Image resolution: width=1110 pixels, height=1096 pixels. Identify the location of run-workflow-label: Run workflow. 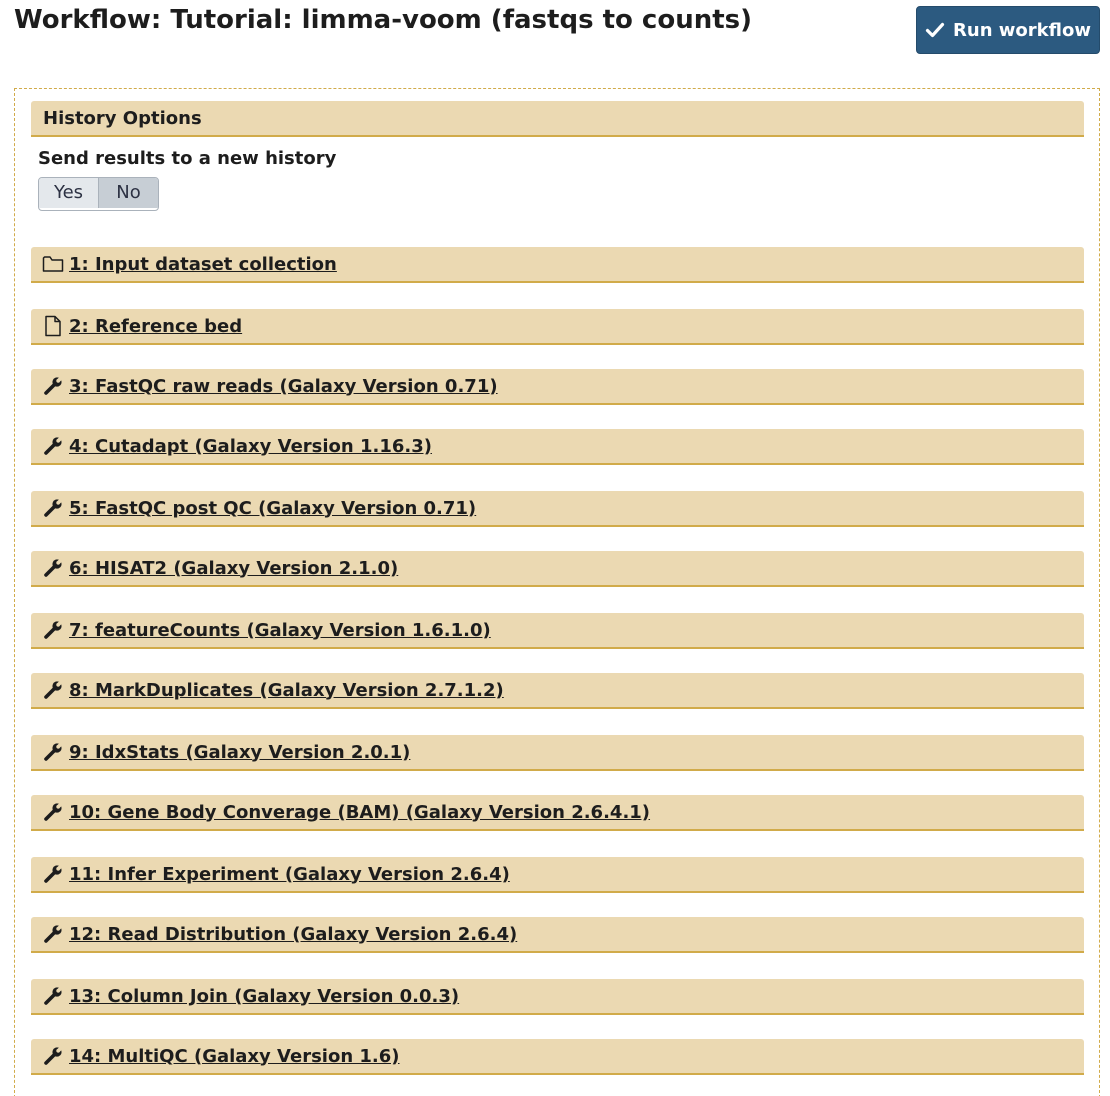
(1022, 30).